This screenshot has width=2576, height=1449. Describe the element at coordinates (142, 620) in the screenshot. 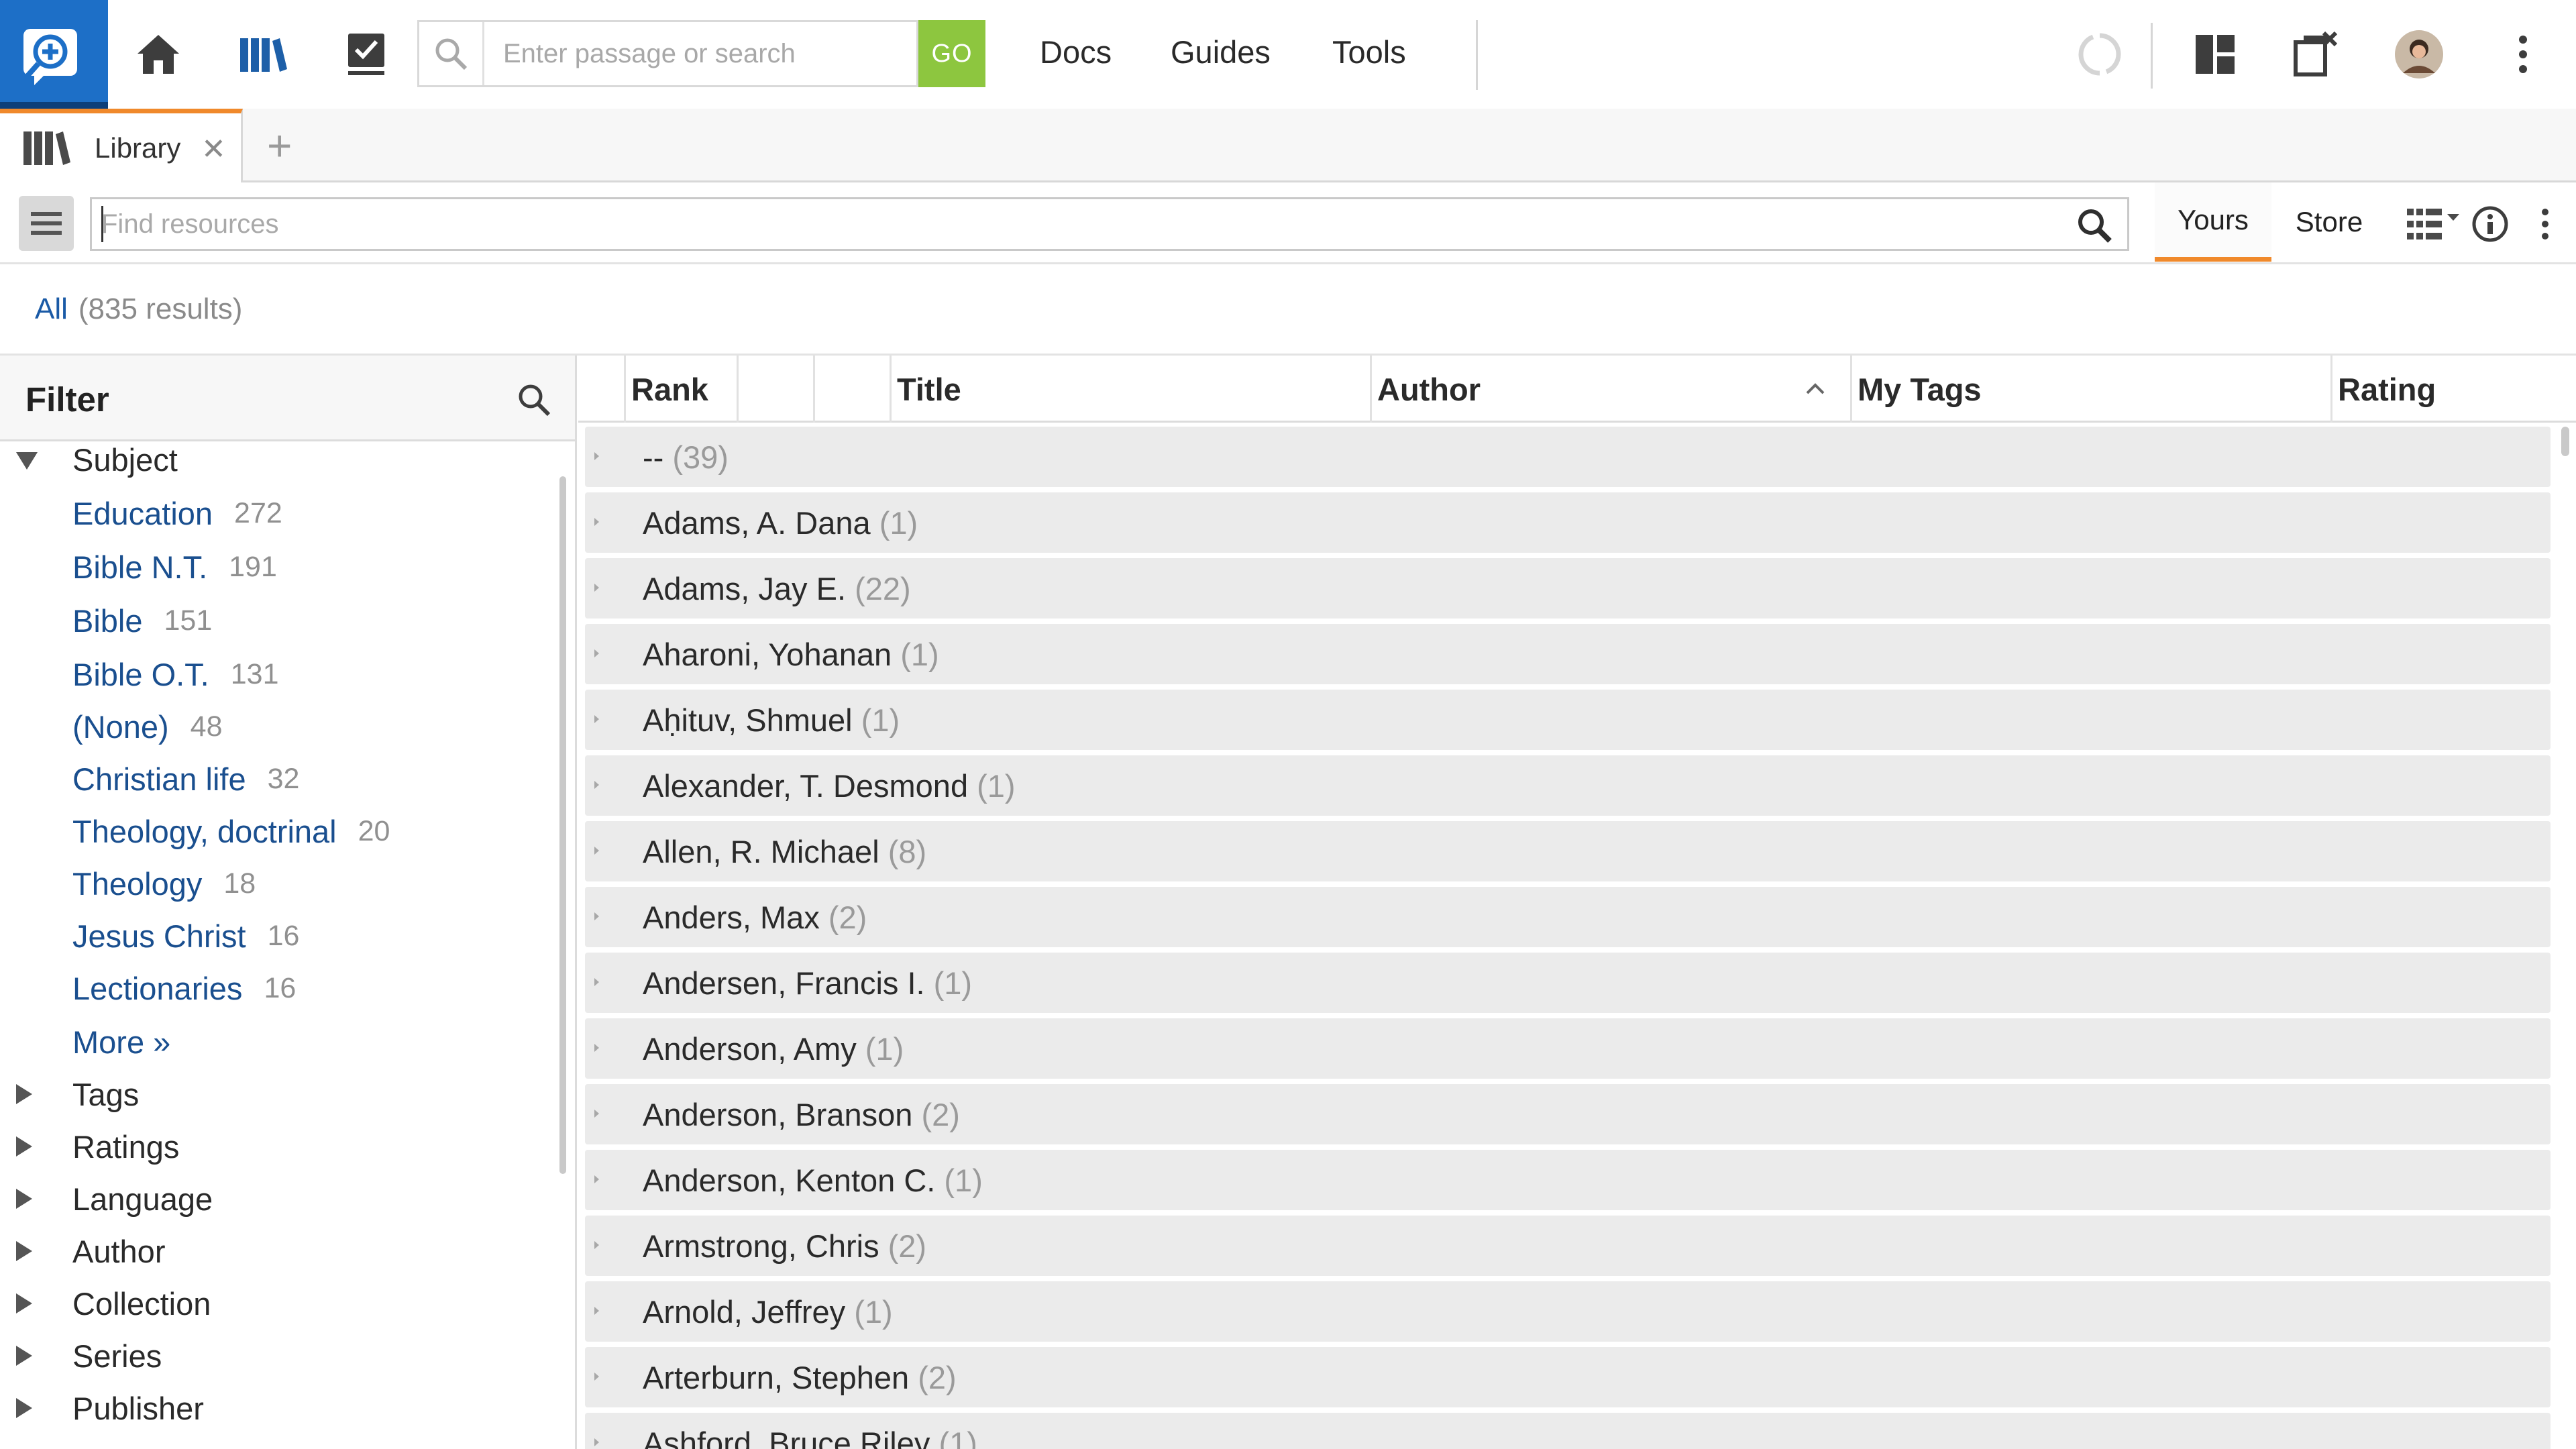

I see `subject-item: Bible 151` at that location.